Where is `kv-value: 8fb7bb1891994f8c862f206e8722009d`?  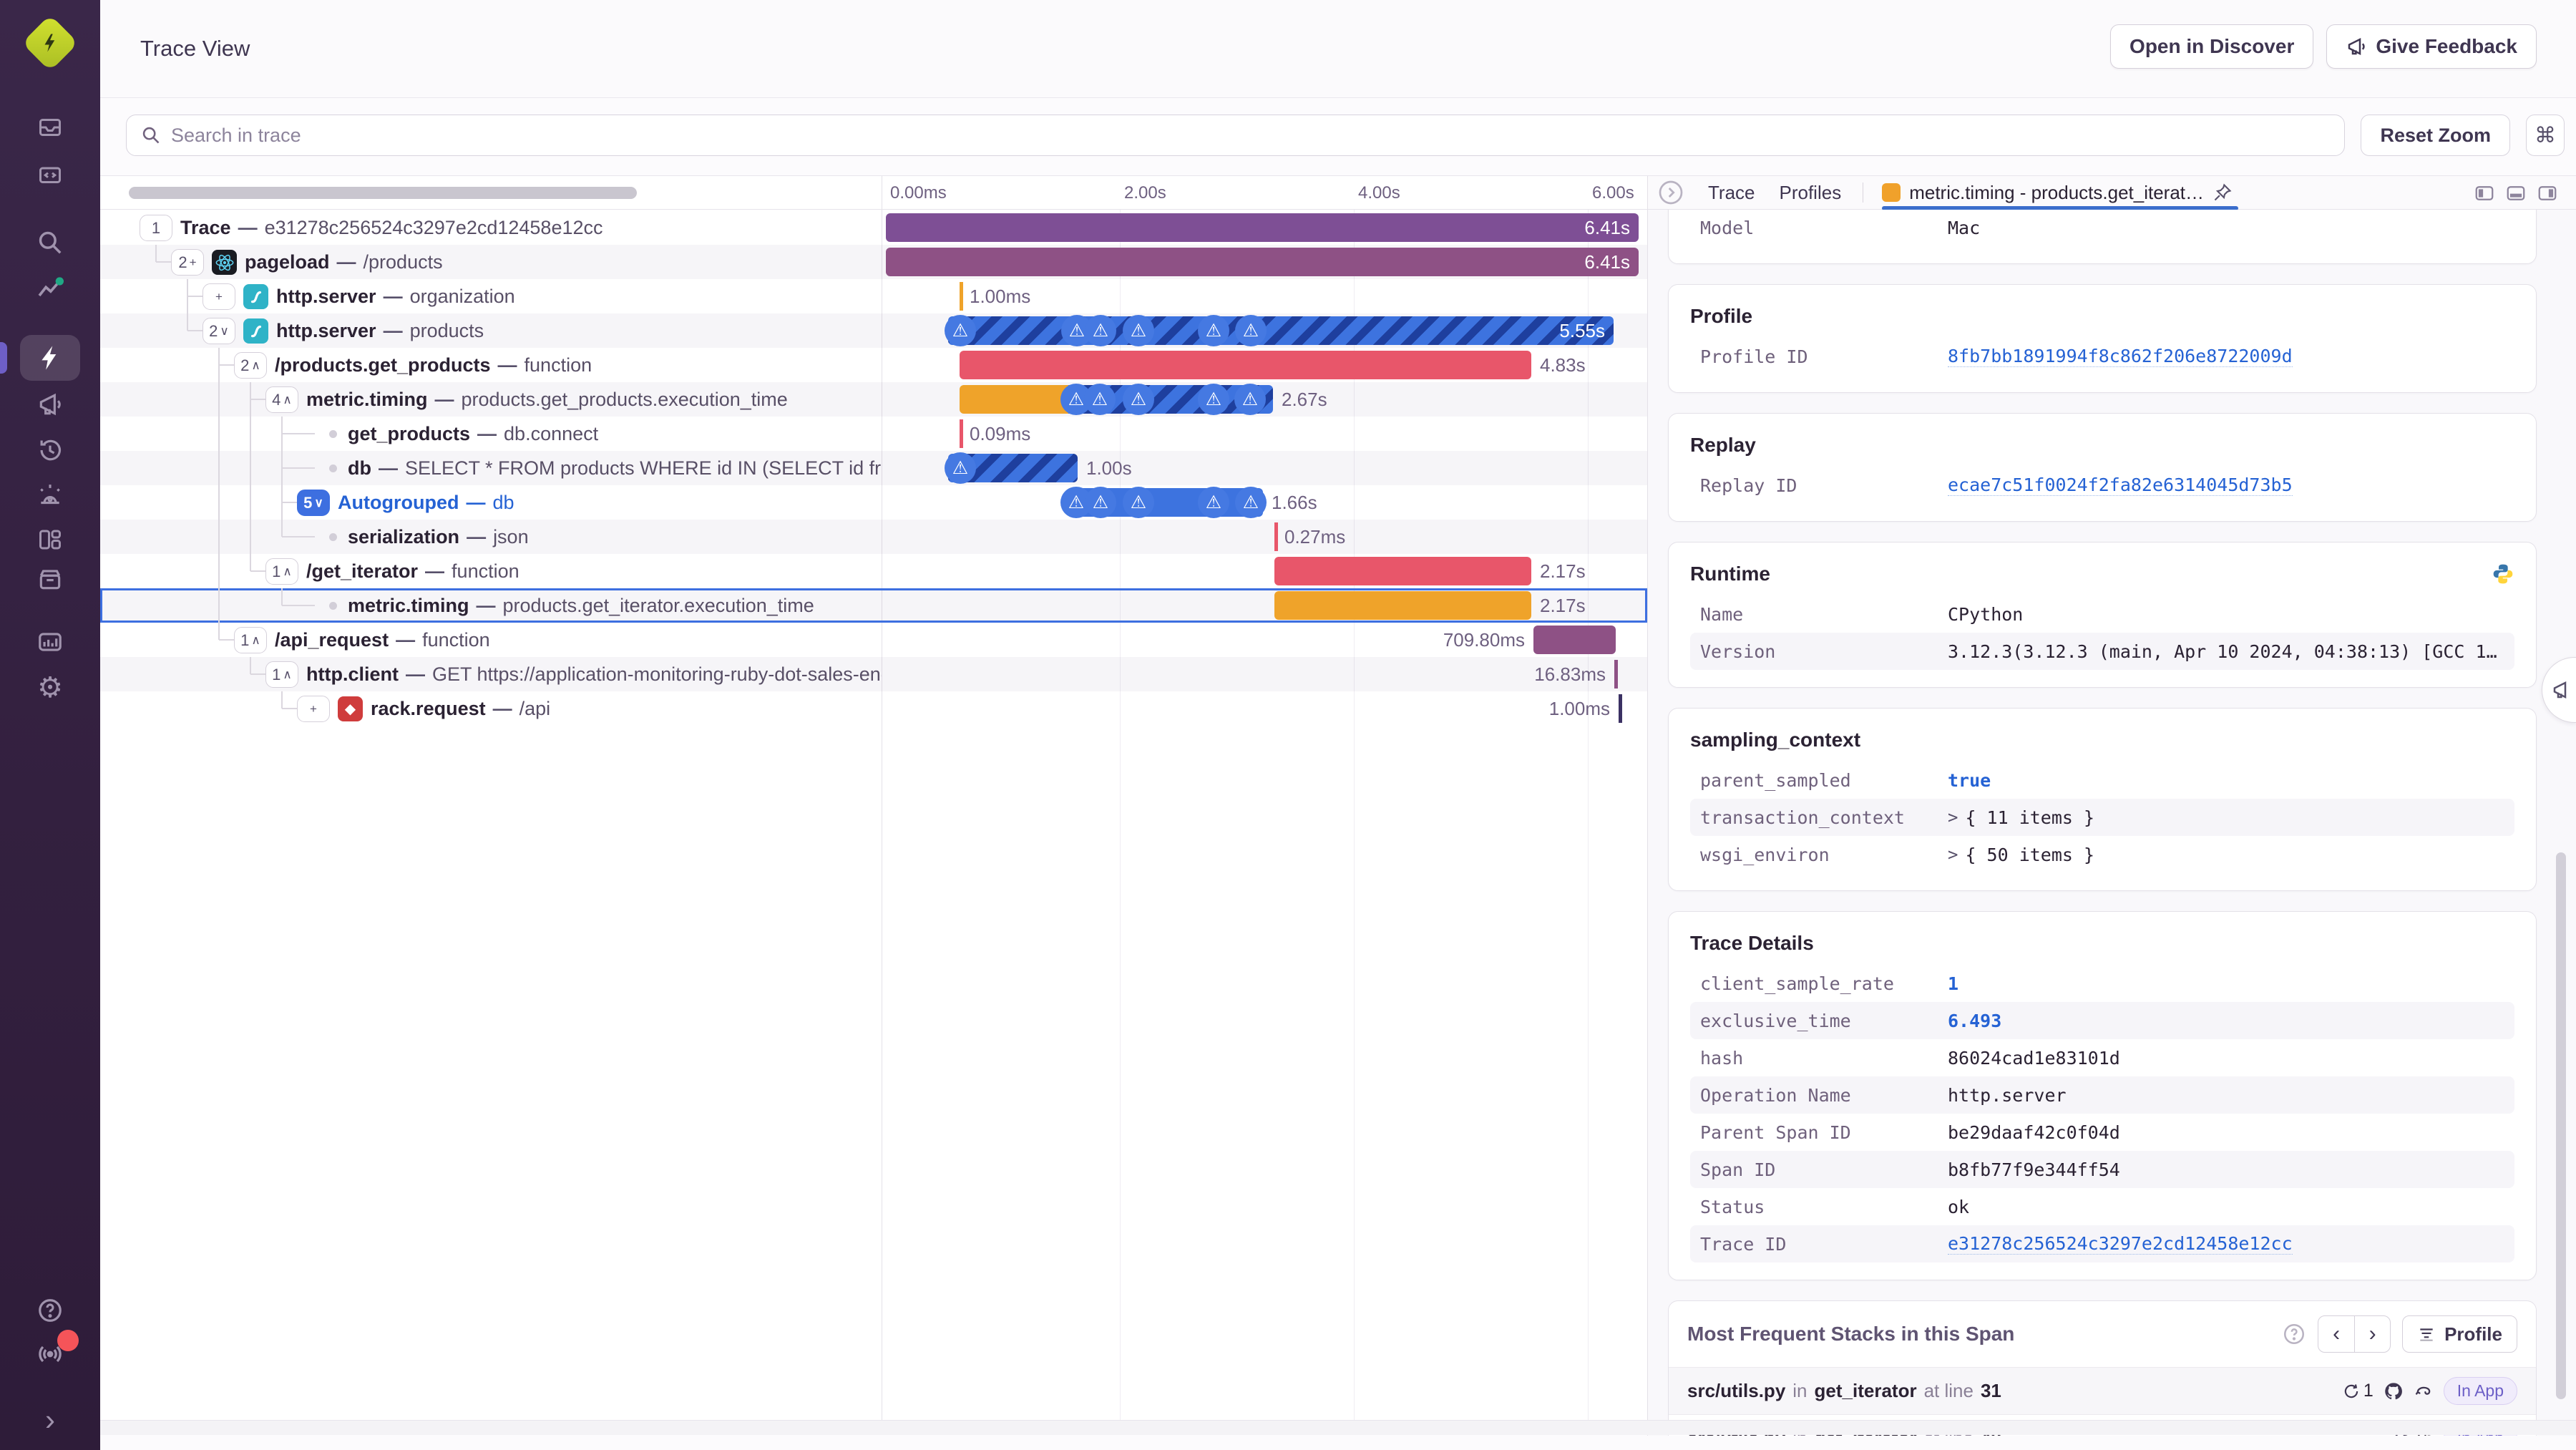
kv-value: 8fb7bb1891994f8c862f206e8722009d is located at coordinates (2120, 356).